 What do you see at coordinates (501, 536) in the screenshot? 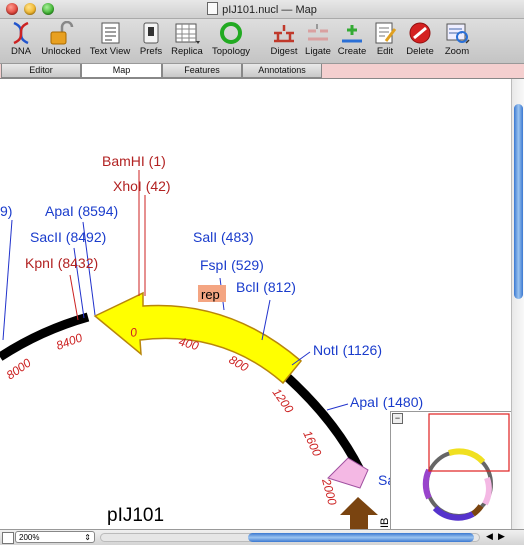
I see `scroll-right-arrow-icon: ▶` at bounding box center [501, 536].